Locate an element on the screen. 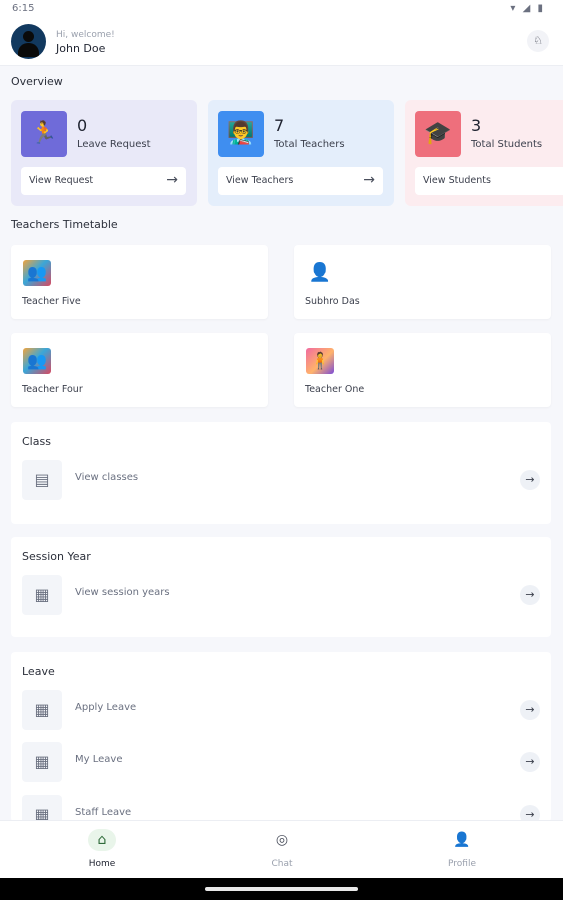 This screenshot has height=900, width=563. view-students-button: View Students → is located at coordinates (489, 181).